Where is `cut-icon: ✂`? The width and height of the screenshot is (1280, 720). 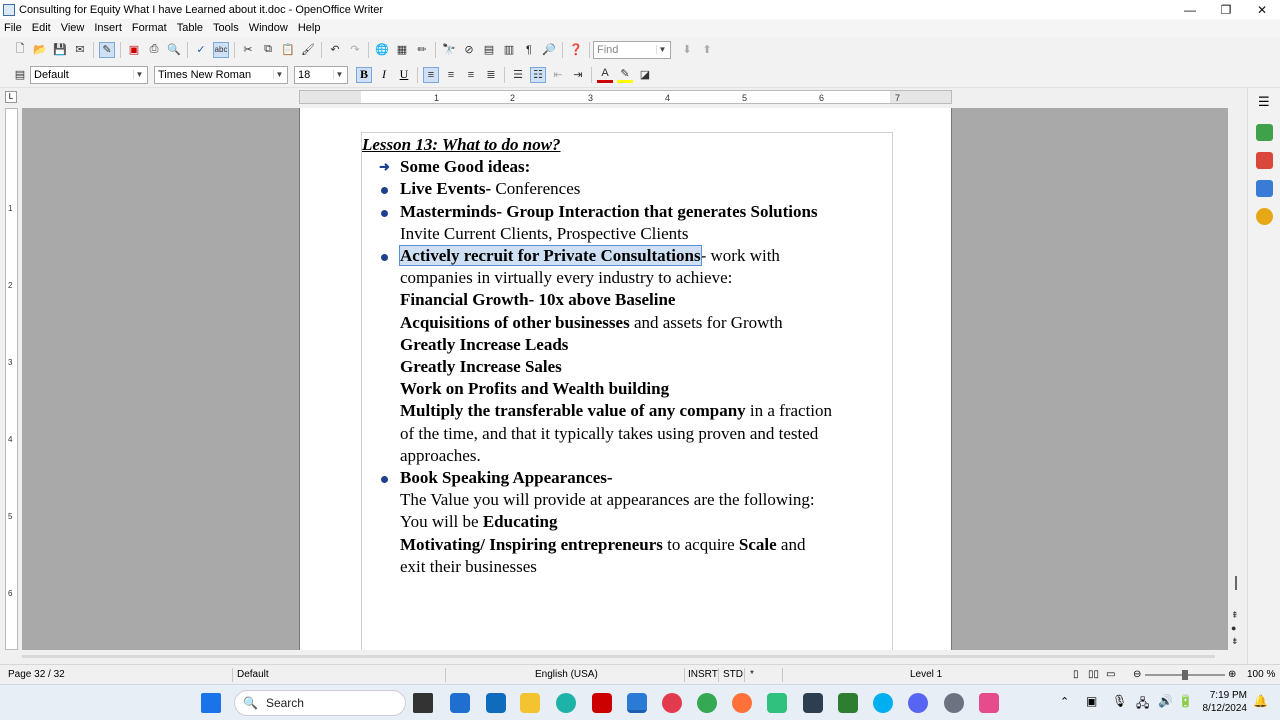 cut-icon: ✂ is located at coordinates (248, 50).